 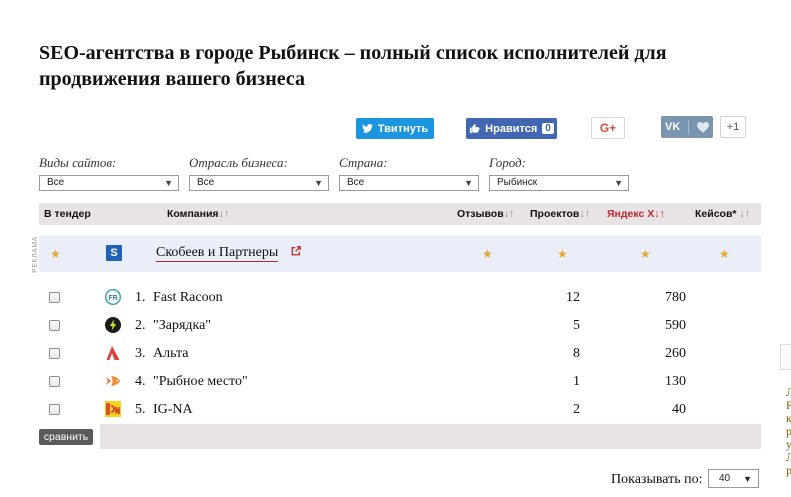 I want to click on filter-select-industry: Все ▼, so click(x=259, y=183).